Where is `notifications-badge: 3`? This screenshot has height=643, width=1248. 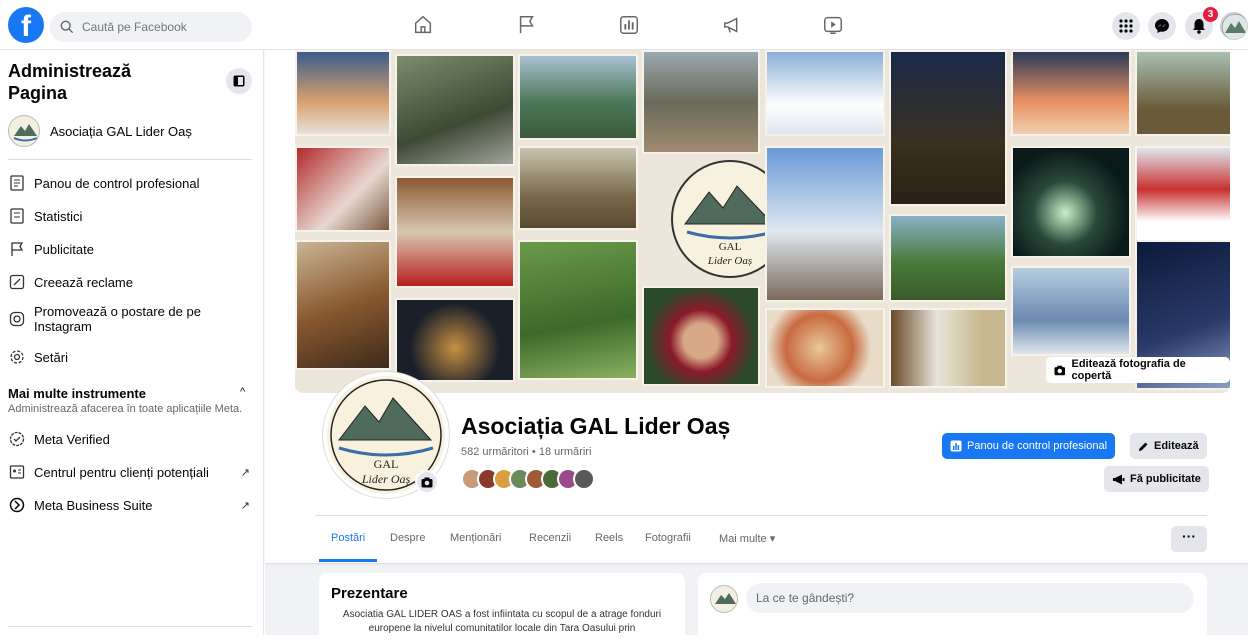 notifications-badge: 3 is located at coordinates (1210, 14).